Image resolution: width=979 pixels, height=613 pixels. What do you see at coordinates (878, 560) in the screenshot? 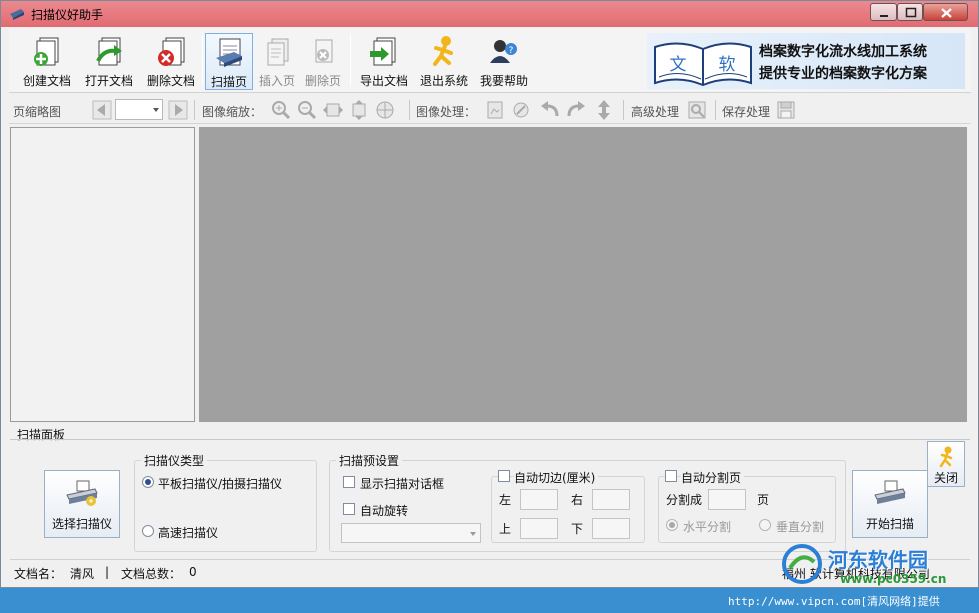
I see `watermark-brand: 河东软件园` at bounding box center [878, 560].